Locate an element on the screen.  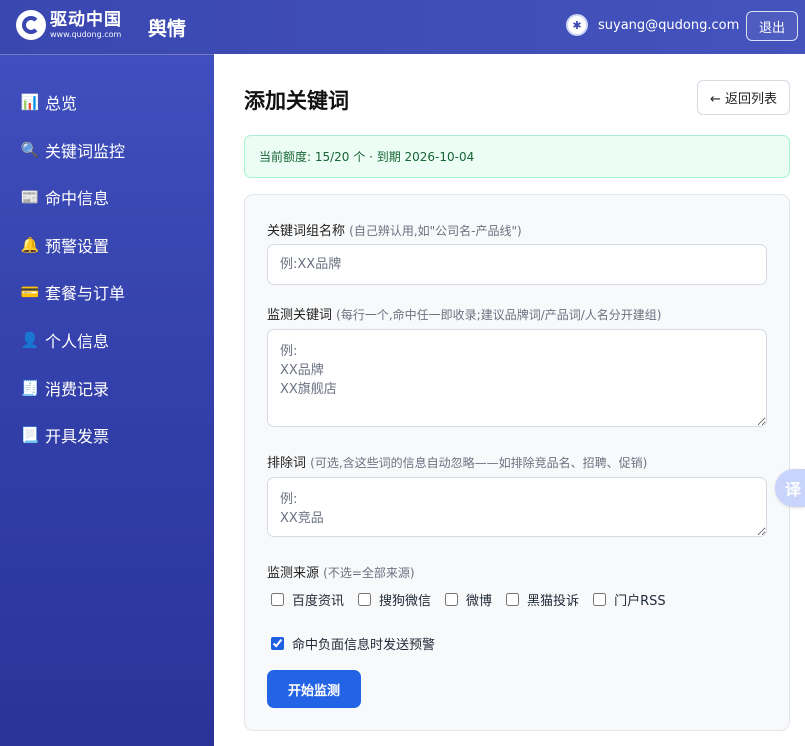
negative-alert-checkbox is located at coordinates (277, 643).